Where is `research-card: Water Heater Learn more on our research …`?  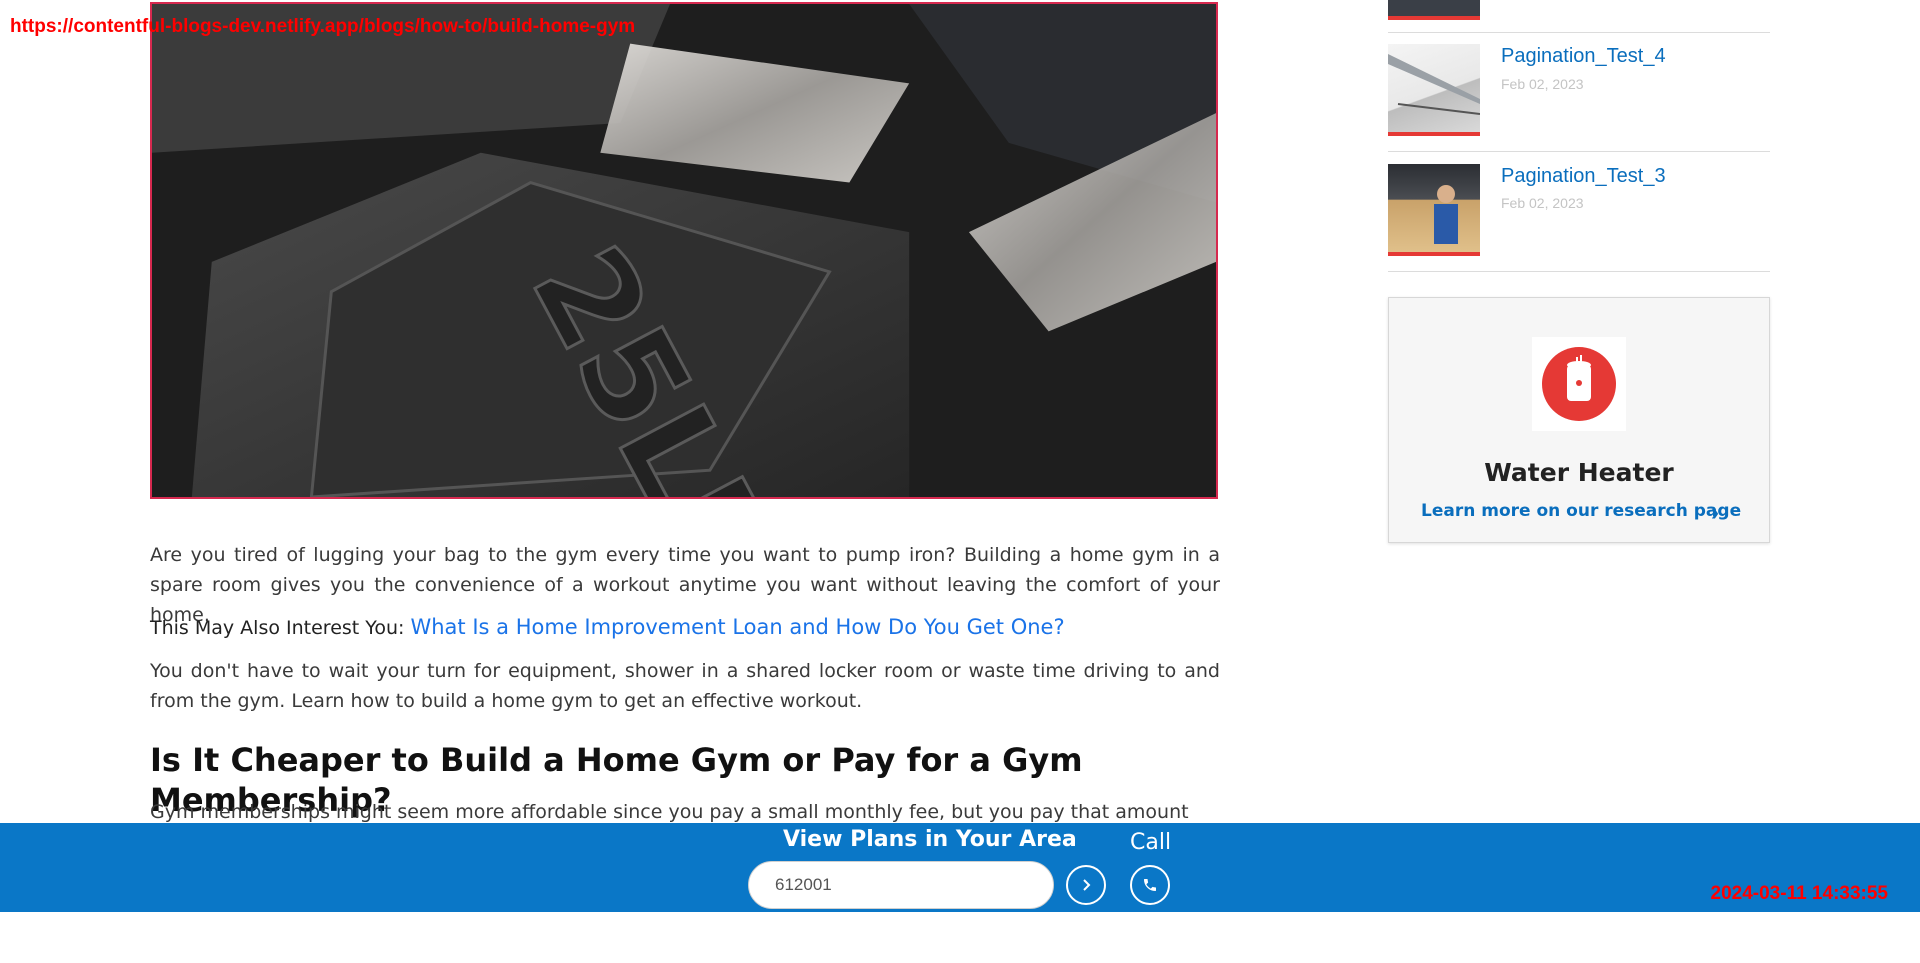
research-card: Water Heater Learn more on our research … is located at coordinates (1579, 420).